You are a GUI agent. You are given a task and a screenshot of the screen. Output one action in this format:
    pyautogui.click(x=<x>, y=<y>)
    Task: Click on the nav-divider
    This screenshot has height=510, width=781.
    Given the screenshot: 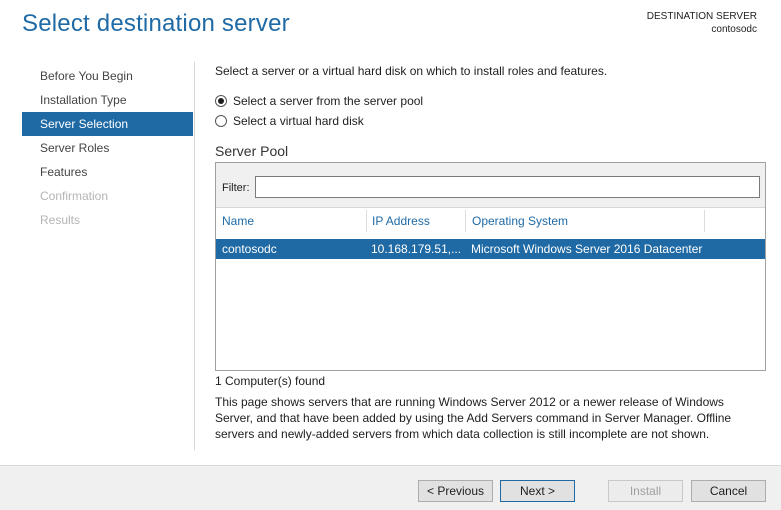 What is the action you would take?
    pyautogui.click(x=194, y=256)
    